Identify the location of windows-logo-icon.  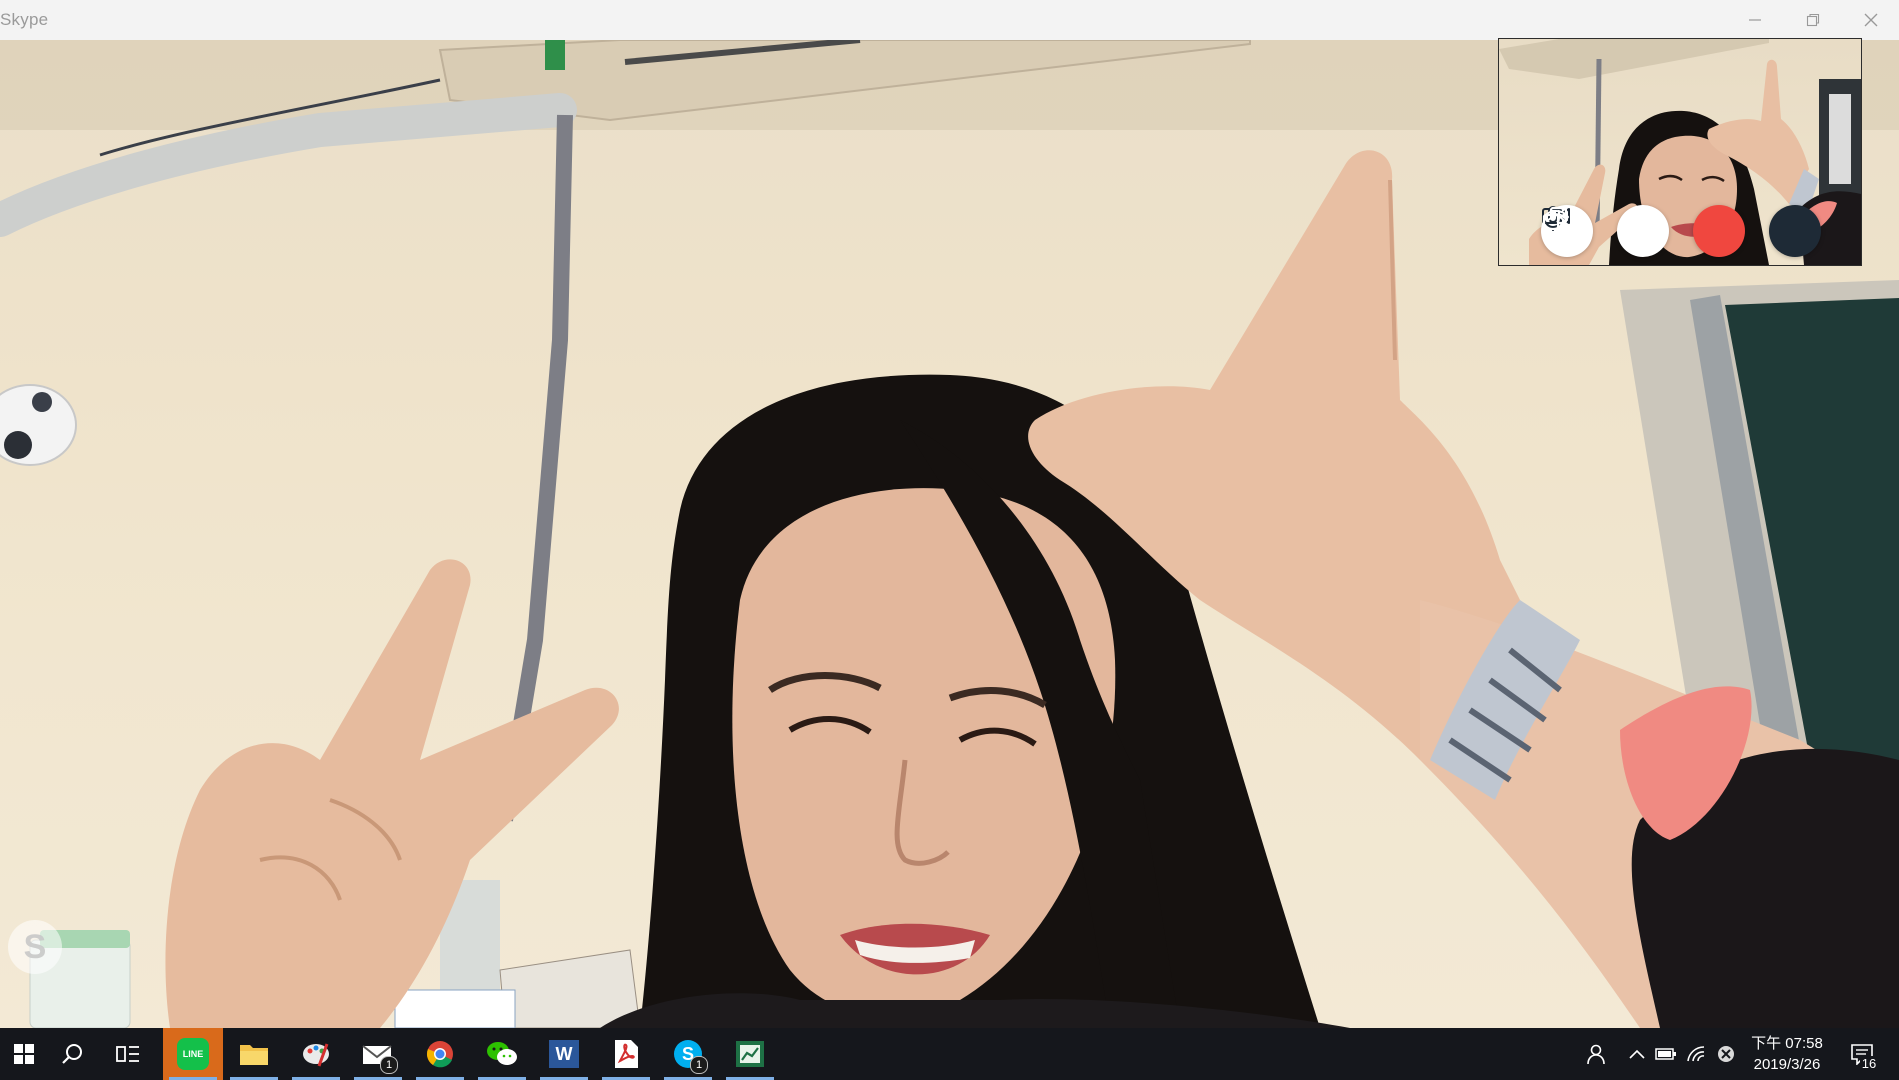
(24, 1054).